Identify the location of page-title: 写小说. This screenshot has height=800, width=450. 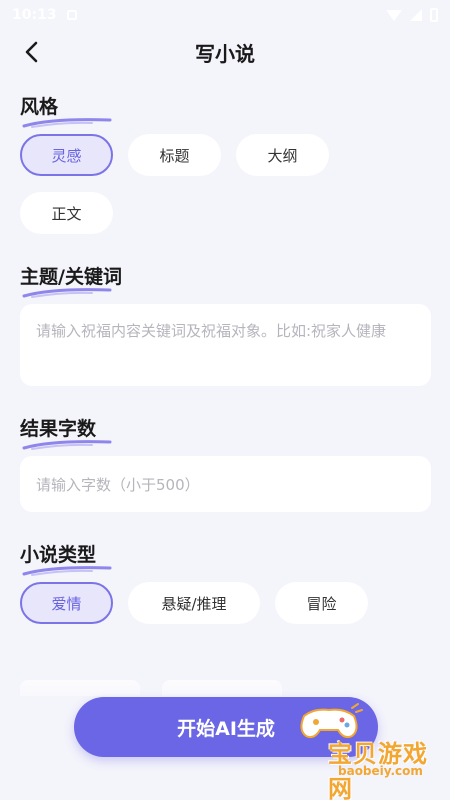
(225, 53).